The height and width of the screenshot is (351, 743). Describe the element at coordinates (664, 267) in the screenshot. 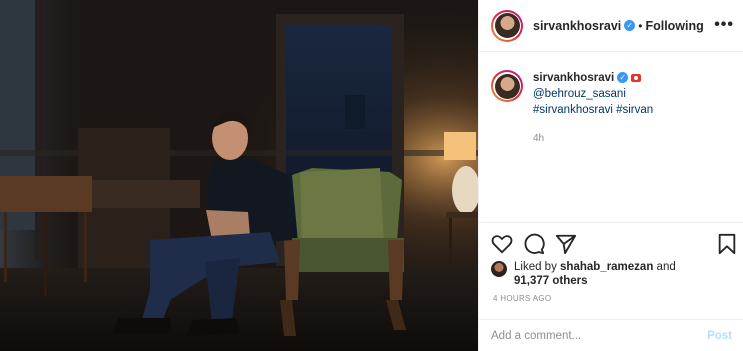

I see `likes-connector: and` at that location.